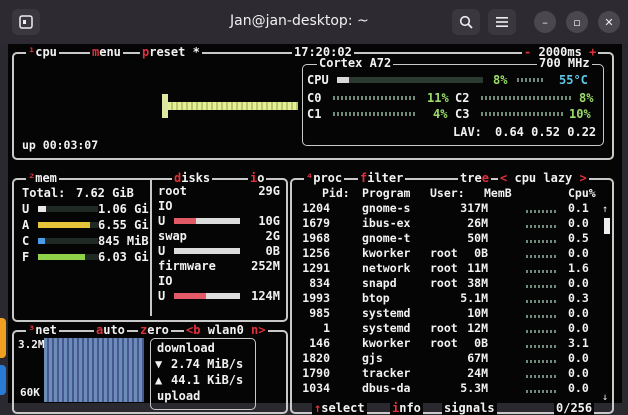 This screenshot has height=415, width=628. Describe the element at coordinates (316, 298) in the screenshot. I see `process-pid: 1993` at that location.